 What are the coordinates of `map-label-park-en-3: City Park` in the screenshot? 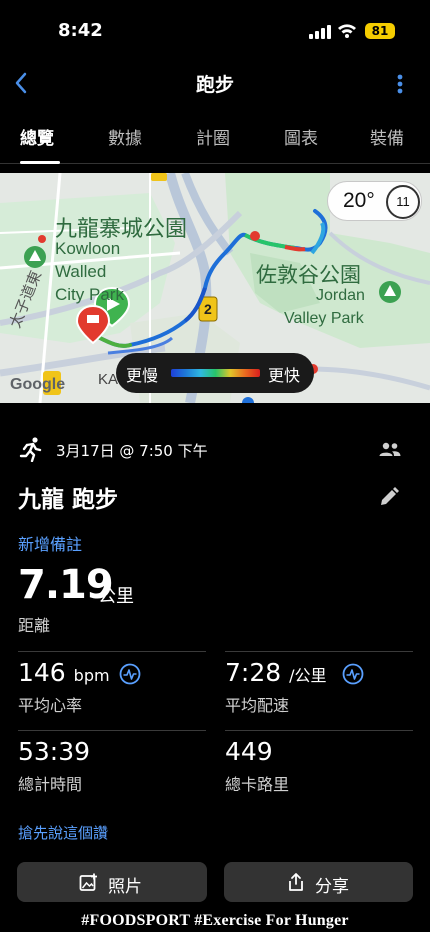 It's located at (89, 294).